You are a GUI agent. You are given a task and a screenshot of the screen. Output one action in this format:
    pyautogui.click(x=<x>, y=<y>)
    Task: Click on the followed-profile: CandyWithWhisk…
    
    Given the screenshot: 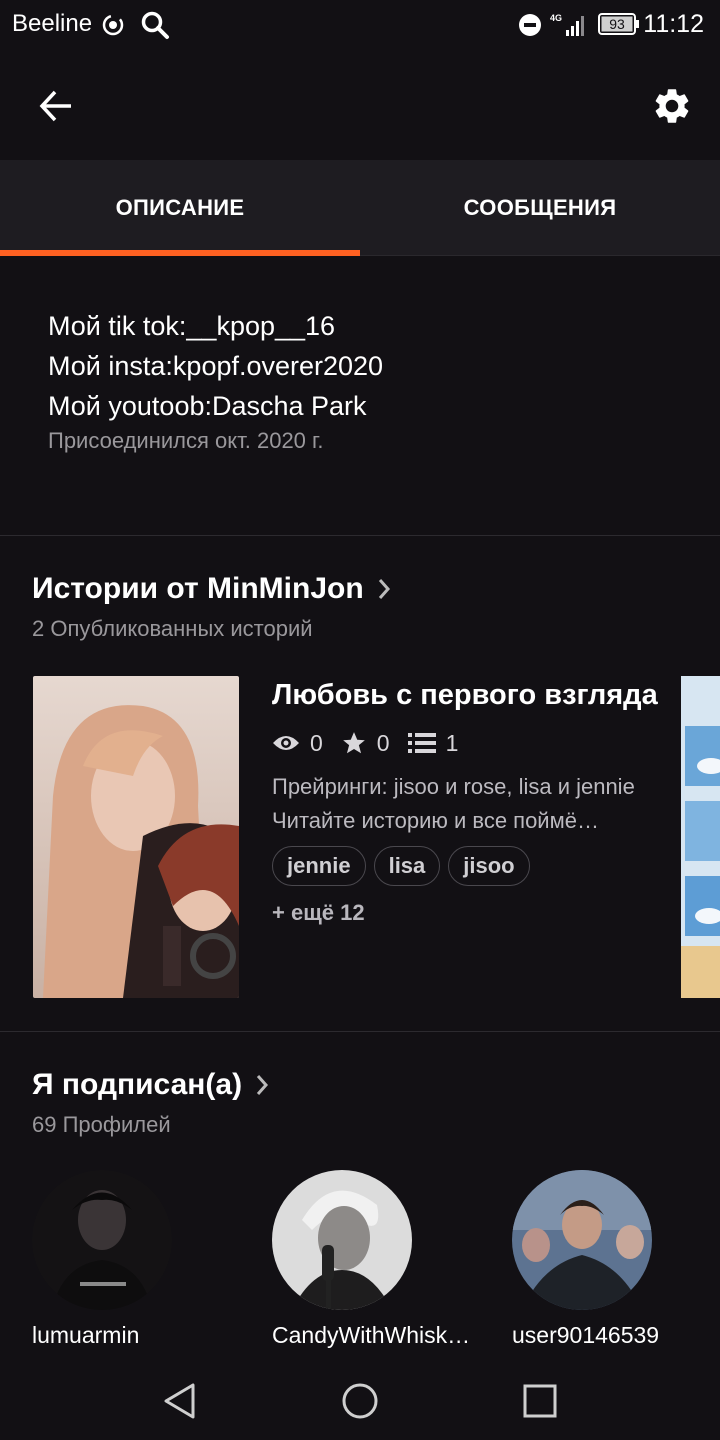 What is the action you would take?
    pyautogui.click(x=372, y=1259)
    